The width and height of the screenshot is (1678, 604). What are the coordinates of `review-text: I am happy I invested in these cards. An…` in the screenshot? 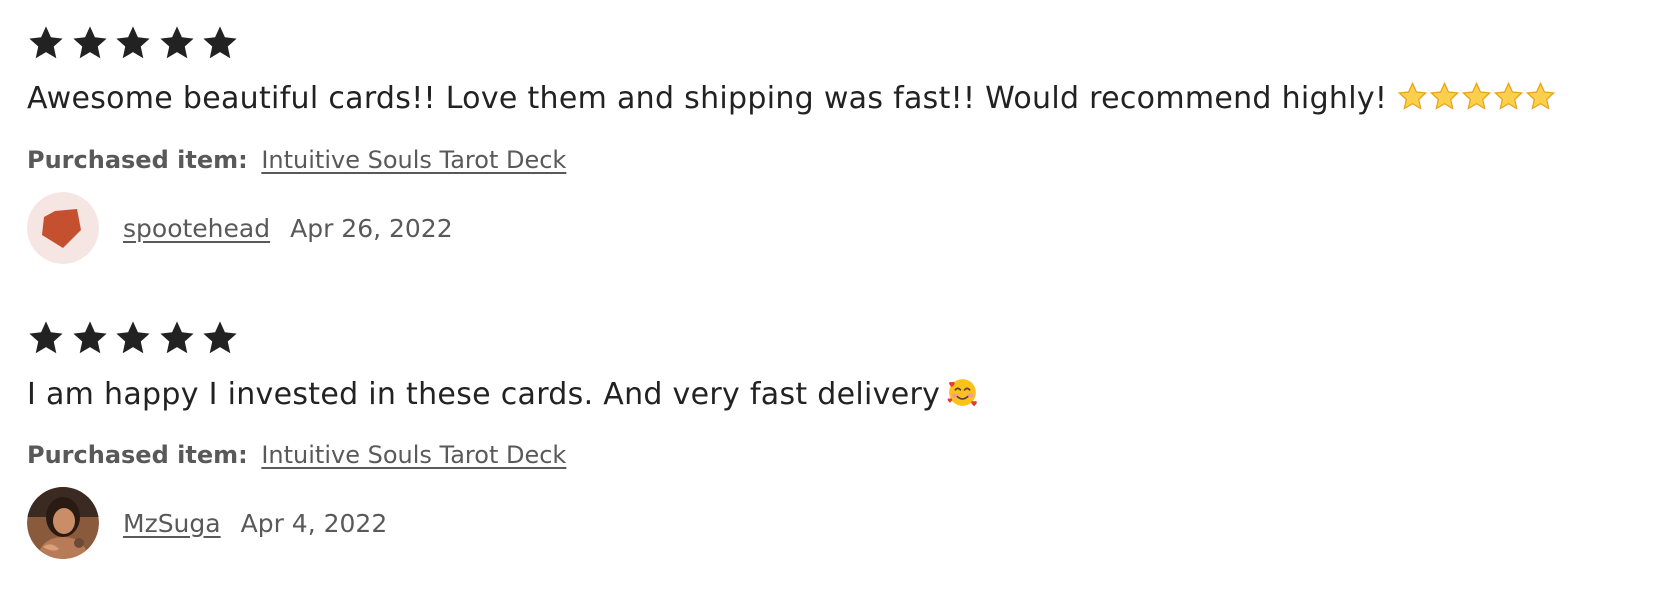 It's located at (503, 394).